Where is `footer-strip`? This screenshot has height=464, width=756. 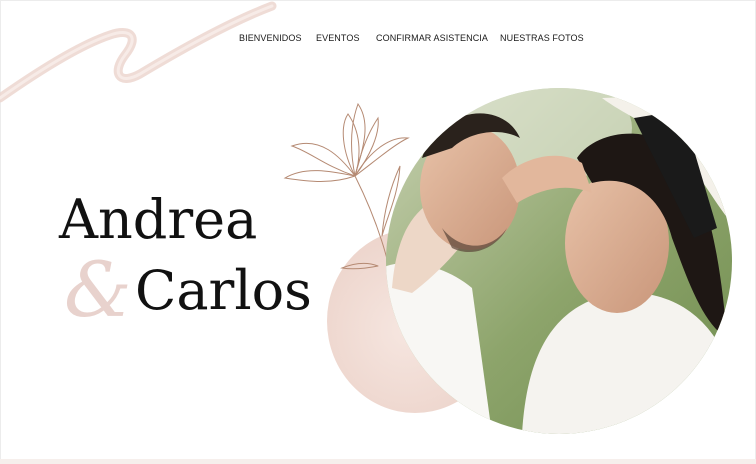 footer-strip is located at coordinates (378, 461).